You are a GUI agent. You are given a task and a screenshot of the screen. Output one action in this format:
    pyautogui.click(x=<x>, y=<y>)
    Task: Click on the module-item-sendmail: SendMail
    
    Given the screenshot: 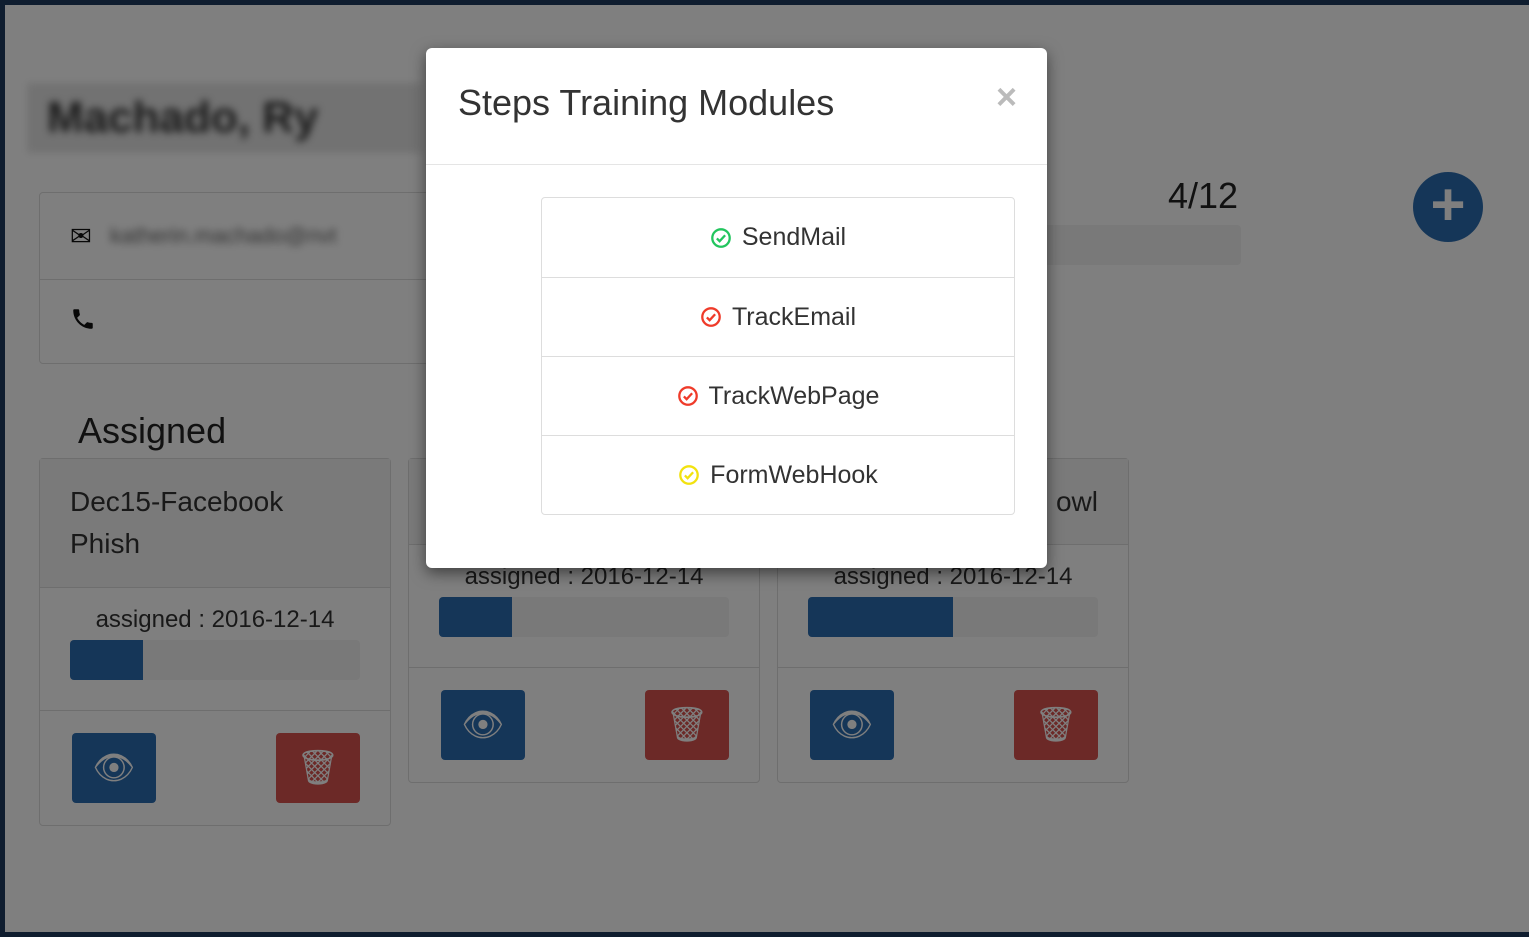 What is the action you would take?
    pyautogui.click(x=778, y=237)
    